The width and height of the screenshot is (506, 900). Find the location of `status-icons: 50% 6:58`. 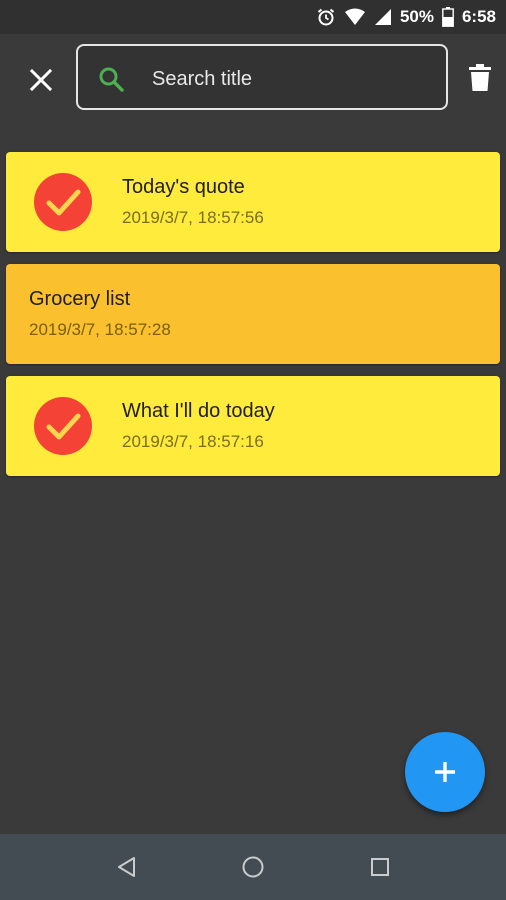

status-icons: 50% 6:58 is located at coordinates (406, 17).